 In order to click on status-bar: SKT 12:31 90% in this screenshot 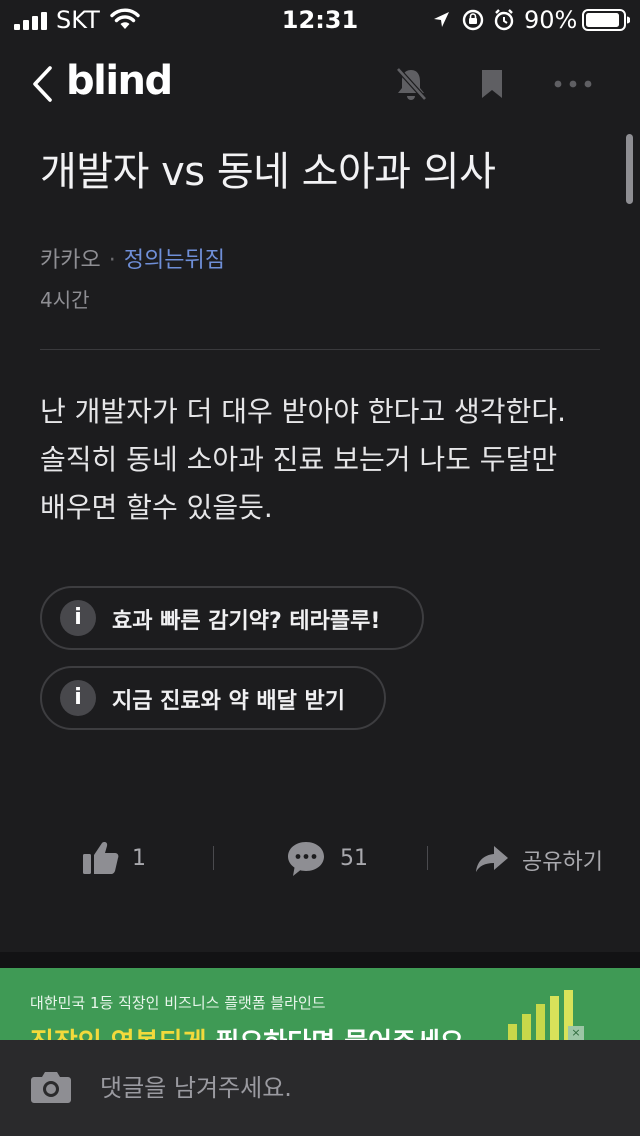, I will do `click(320, 20)`.